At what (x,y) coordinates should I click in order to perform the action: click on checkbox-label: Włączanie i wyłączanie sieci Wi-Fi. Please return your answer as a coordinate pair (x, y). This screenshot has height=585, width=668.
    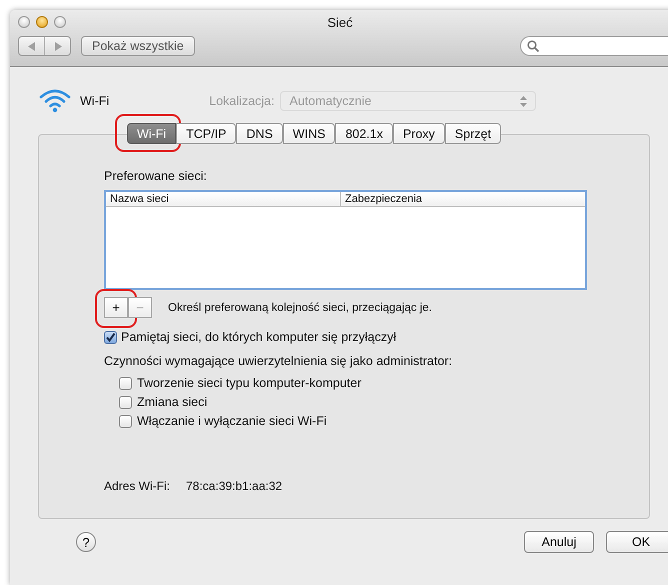
    Looking at the image, I should click on (232, 421).